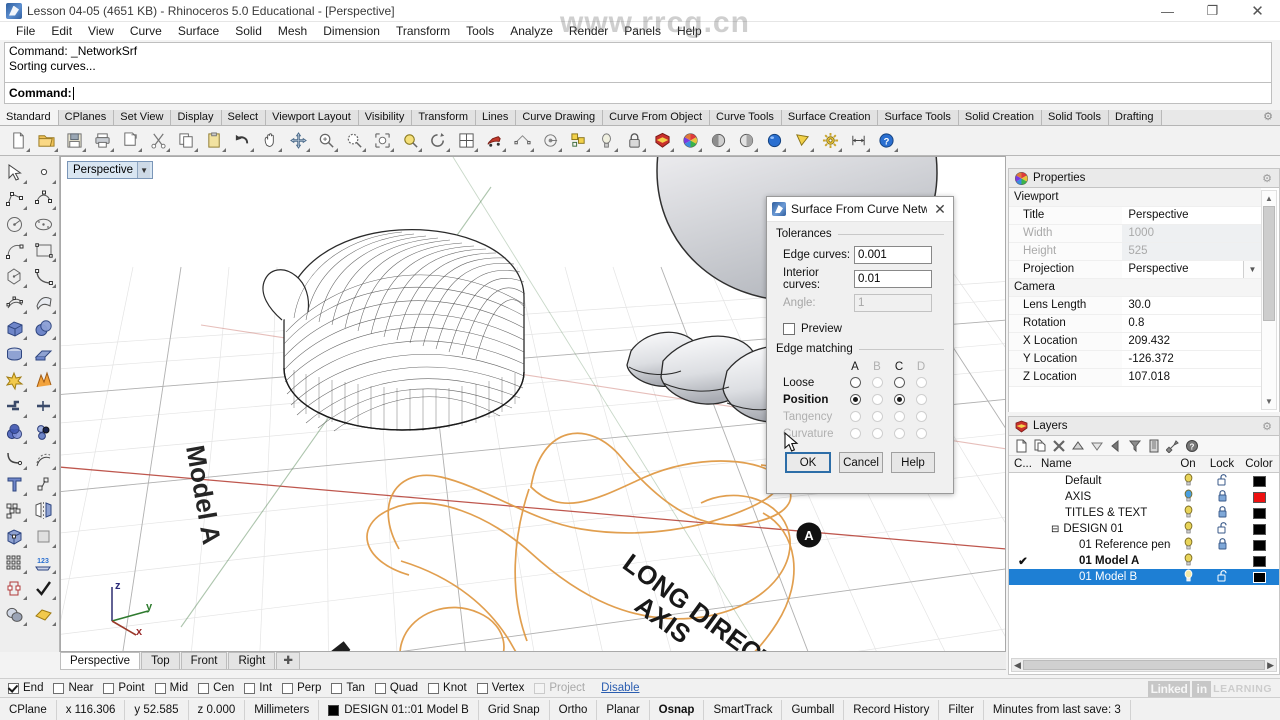 The width and height of the screenshot is (1280, 720). I want to click on maximize-button: ❐, so click(1212, 11).